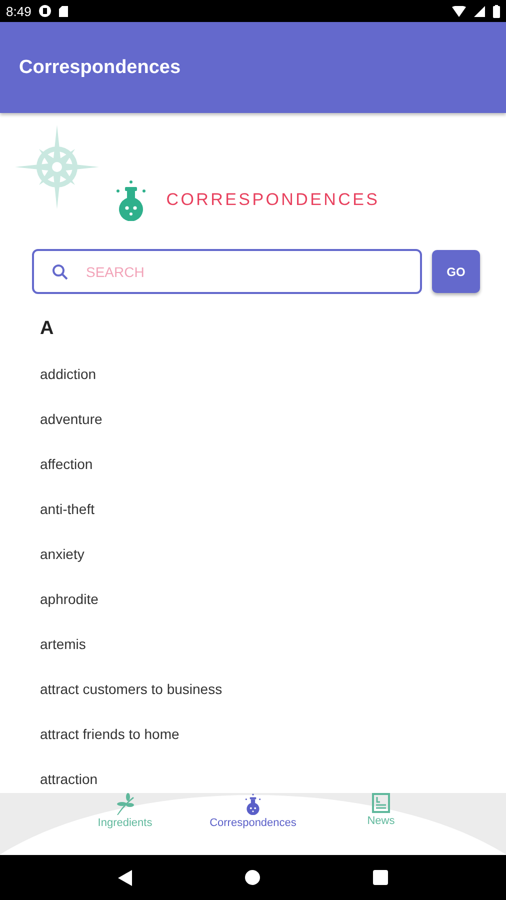  What do you see at coordinates (57, 167) in the screenshot?
I see `compass-icon` at bounding box center [57, 167].